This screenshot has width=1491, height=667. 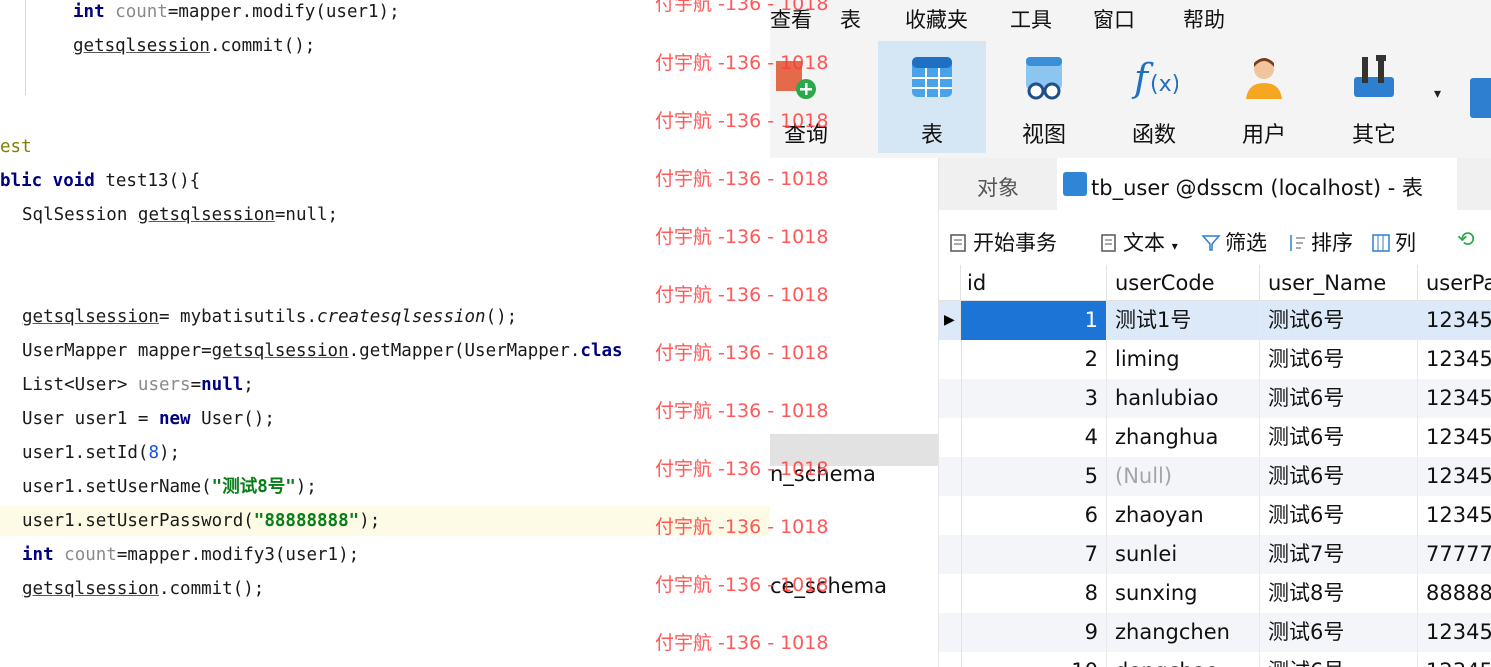 I want to click on cell-userpassword: 8888888, so click(x=1454, y=593).